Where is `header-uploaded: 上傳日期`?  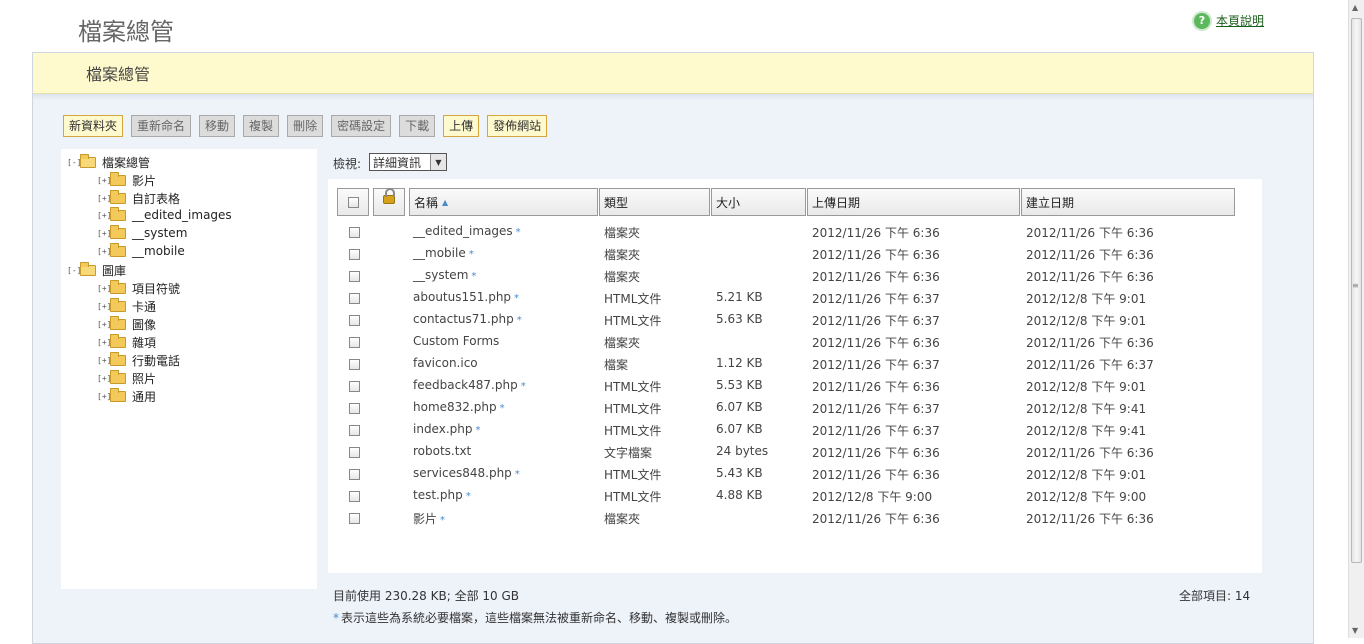 header-uploaded: 上傳日期 is located at coordinates (913, 202).